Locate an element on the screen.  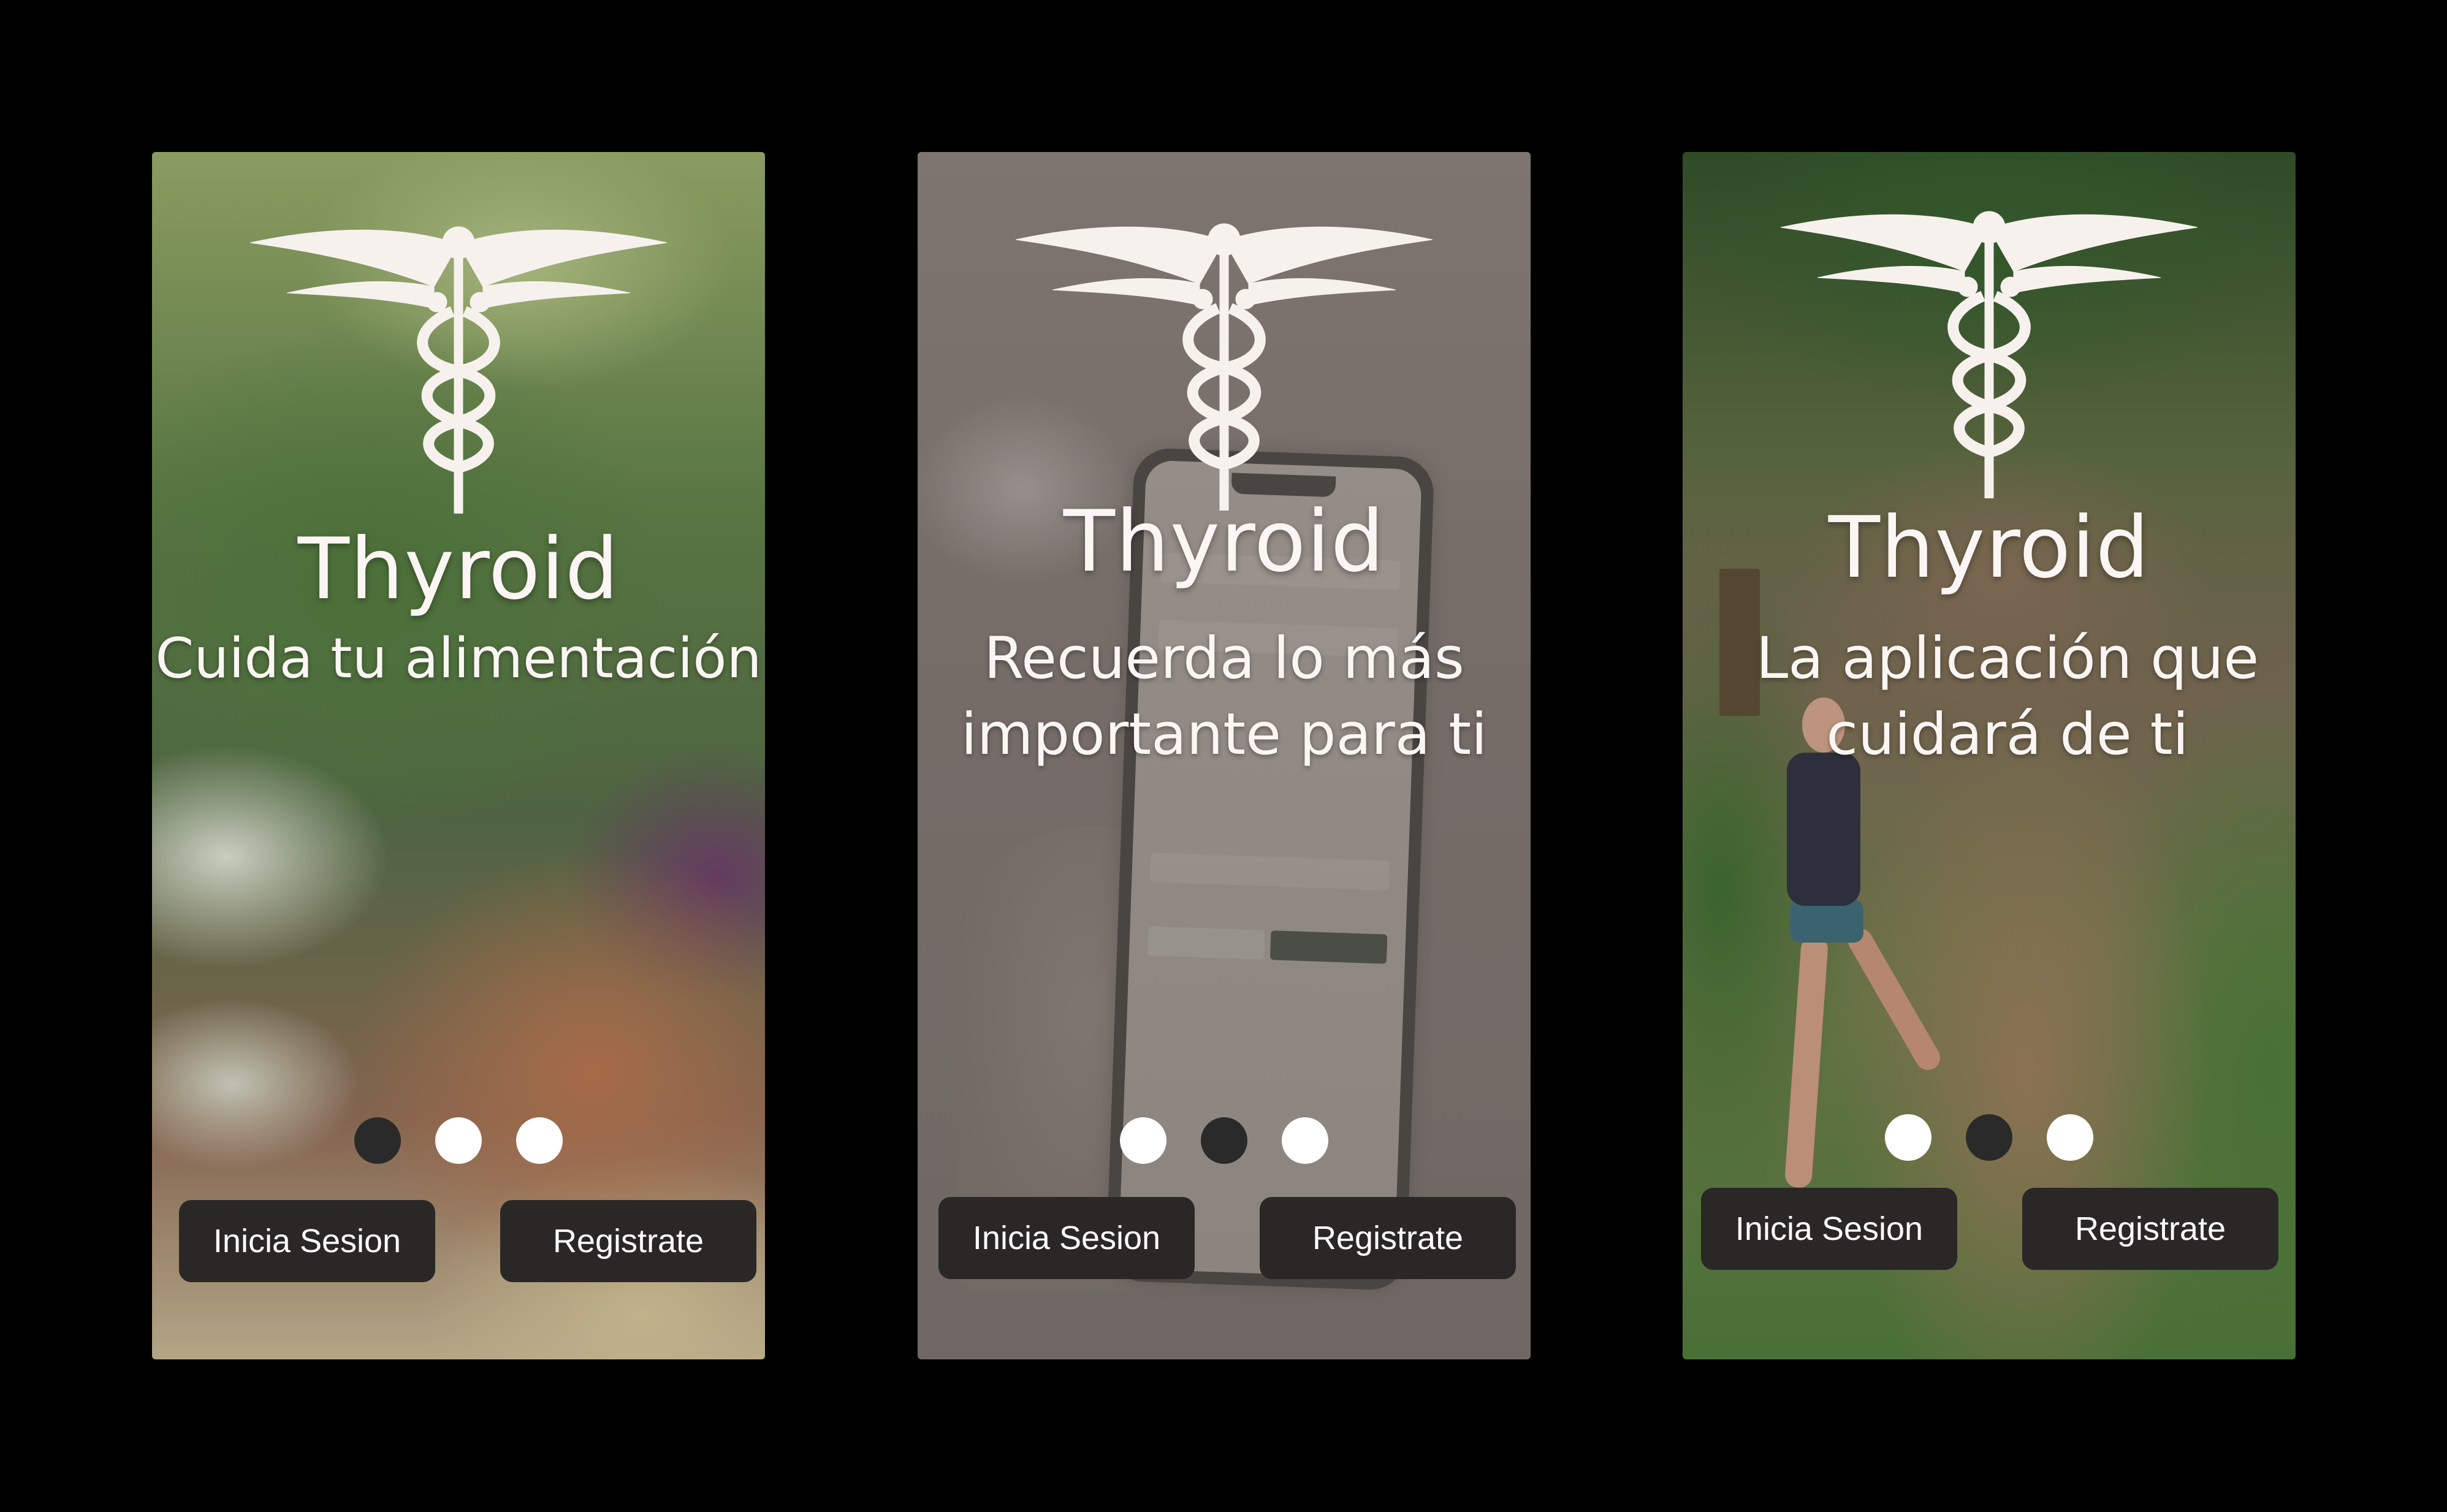
tagline-line-1: La aplicación que is located at coordinates (2007, 658).